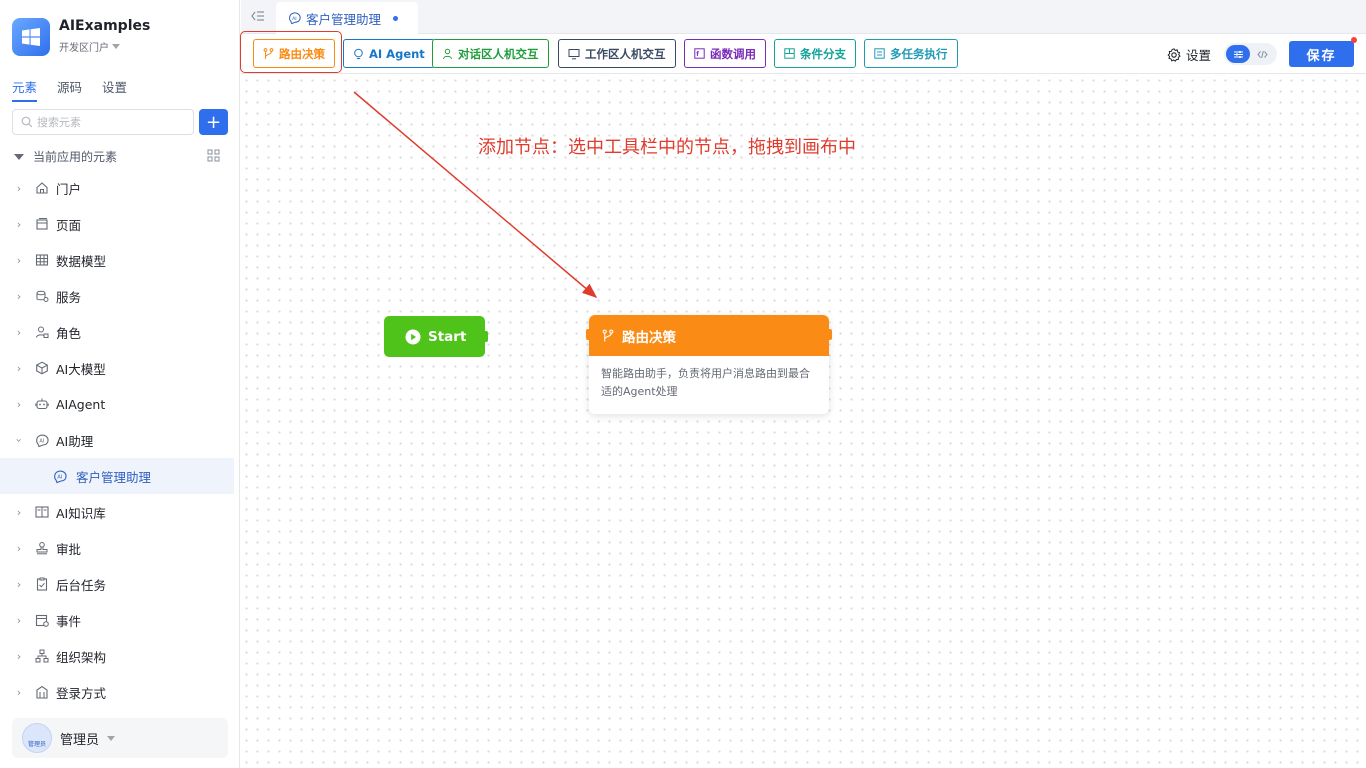 The image size is (1366, 768). Describe the element at coordinates (117, 692) in the screenshot. I see `tree-item-login-method: › 登录方式` at that location.